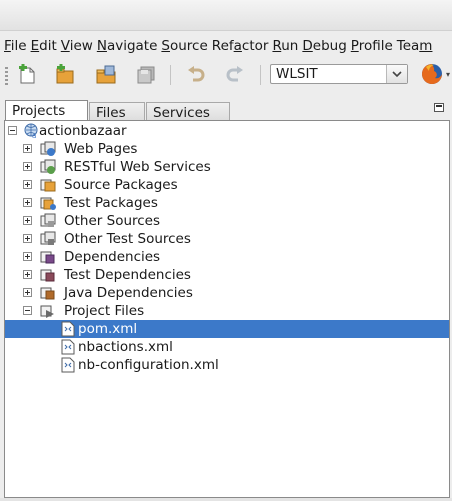 This screenshot has width=452, height=501. I want to click on chevron-down-icon, so click(397, 73).